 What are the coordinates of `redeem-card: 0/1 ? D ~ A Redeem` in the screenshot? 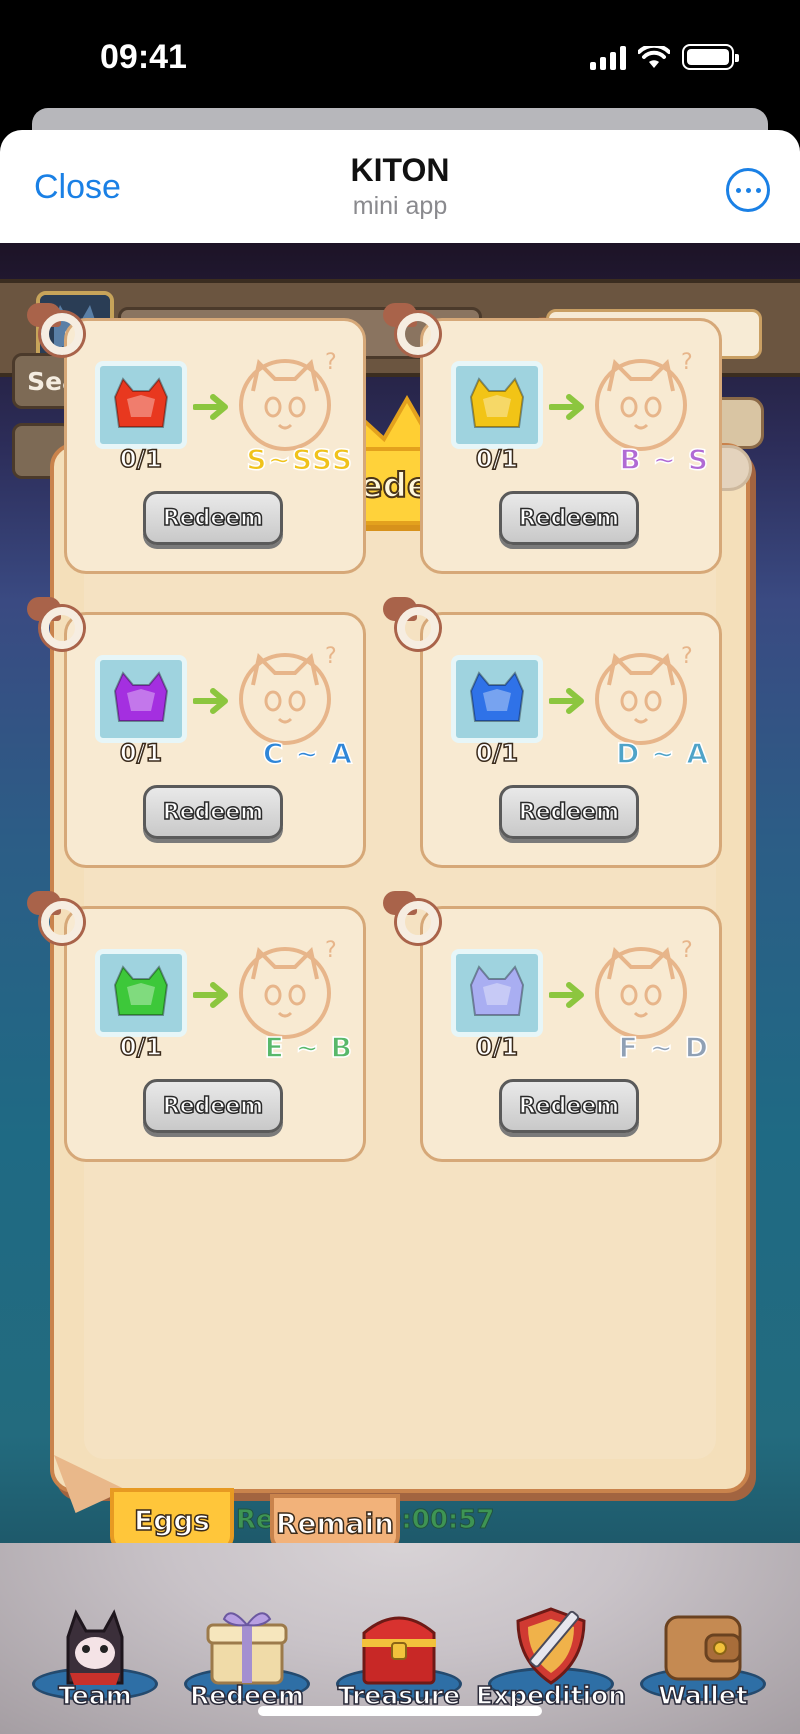 It's located at (552, 732).